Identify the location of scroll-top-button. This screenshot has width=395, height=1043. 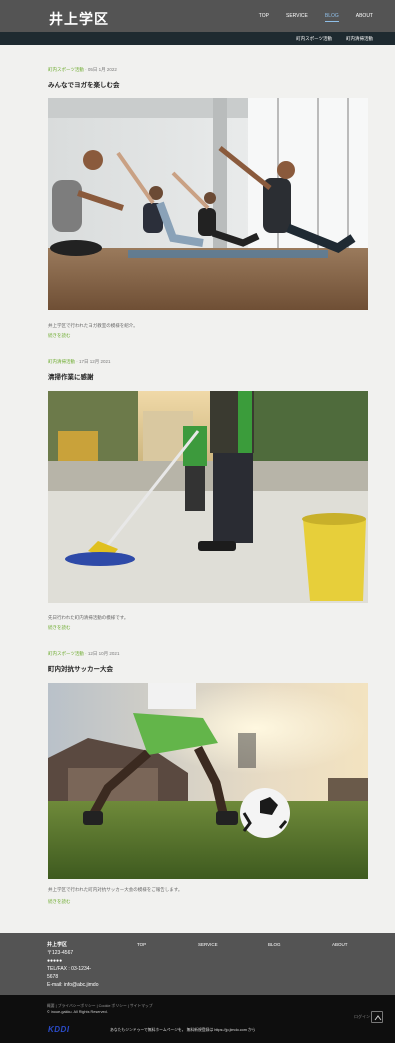
(377, 1017).